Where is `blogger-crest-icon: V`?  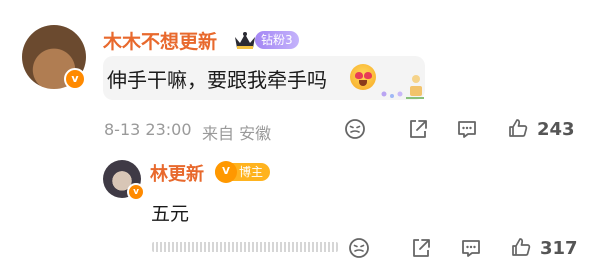 blogger-crest-icon: V is located at coordinates (226, 172).